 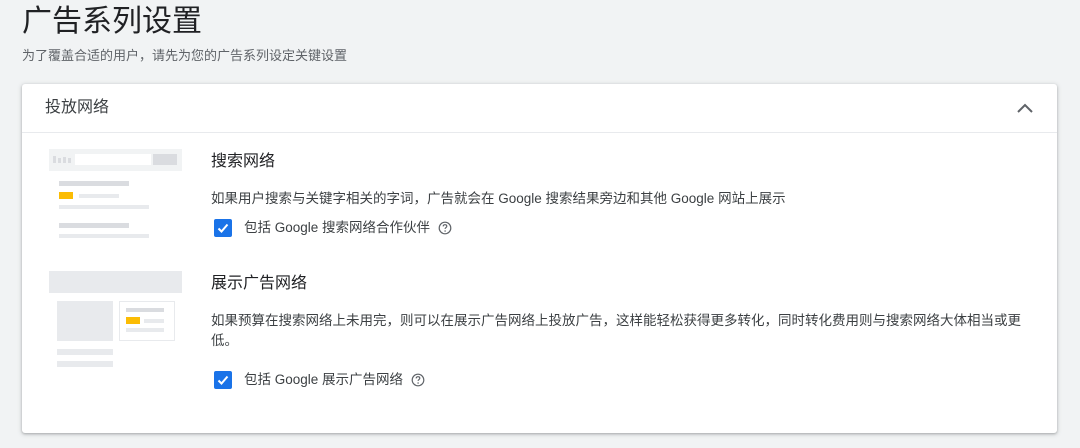 What do you see at coordinates (539, 108) in the screenshot?
I see `networks-card-header: 投放网络` at bounding box center [539, 108].